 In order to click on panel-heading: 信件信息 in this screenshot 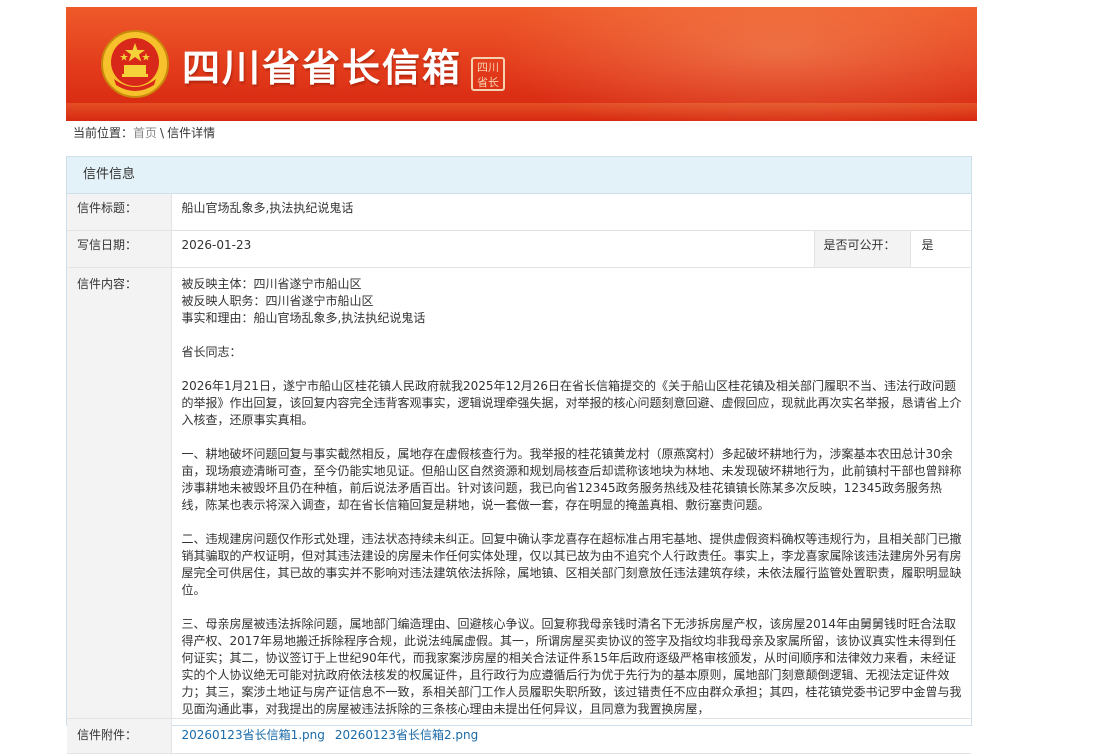, I will do `click(519, 175)`.